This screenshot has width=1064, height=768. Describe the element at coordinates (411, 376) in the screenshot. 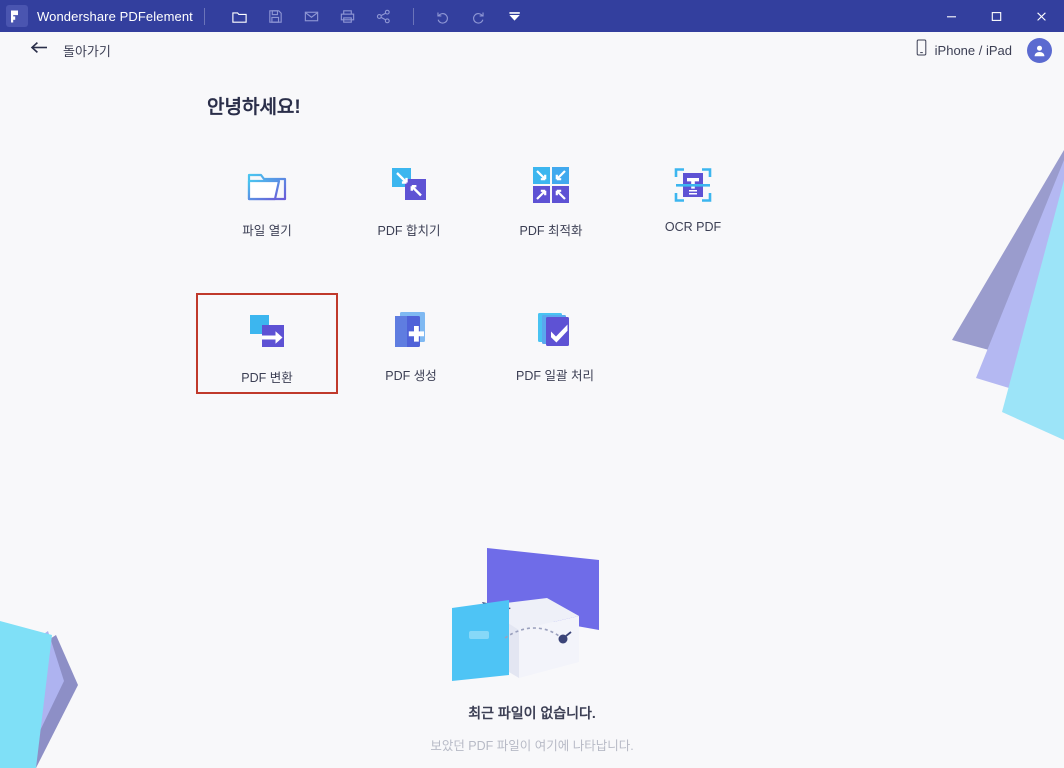

I see `tile-label: PDF 생성` at that location.